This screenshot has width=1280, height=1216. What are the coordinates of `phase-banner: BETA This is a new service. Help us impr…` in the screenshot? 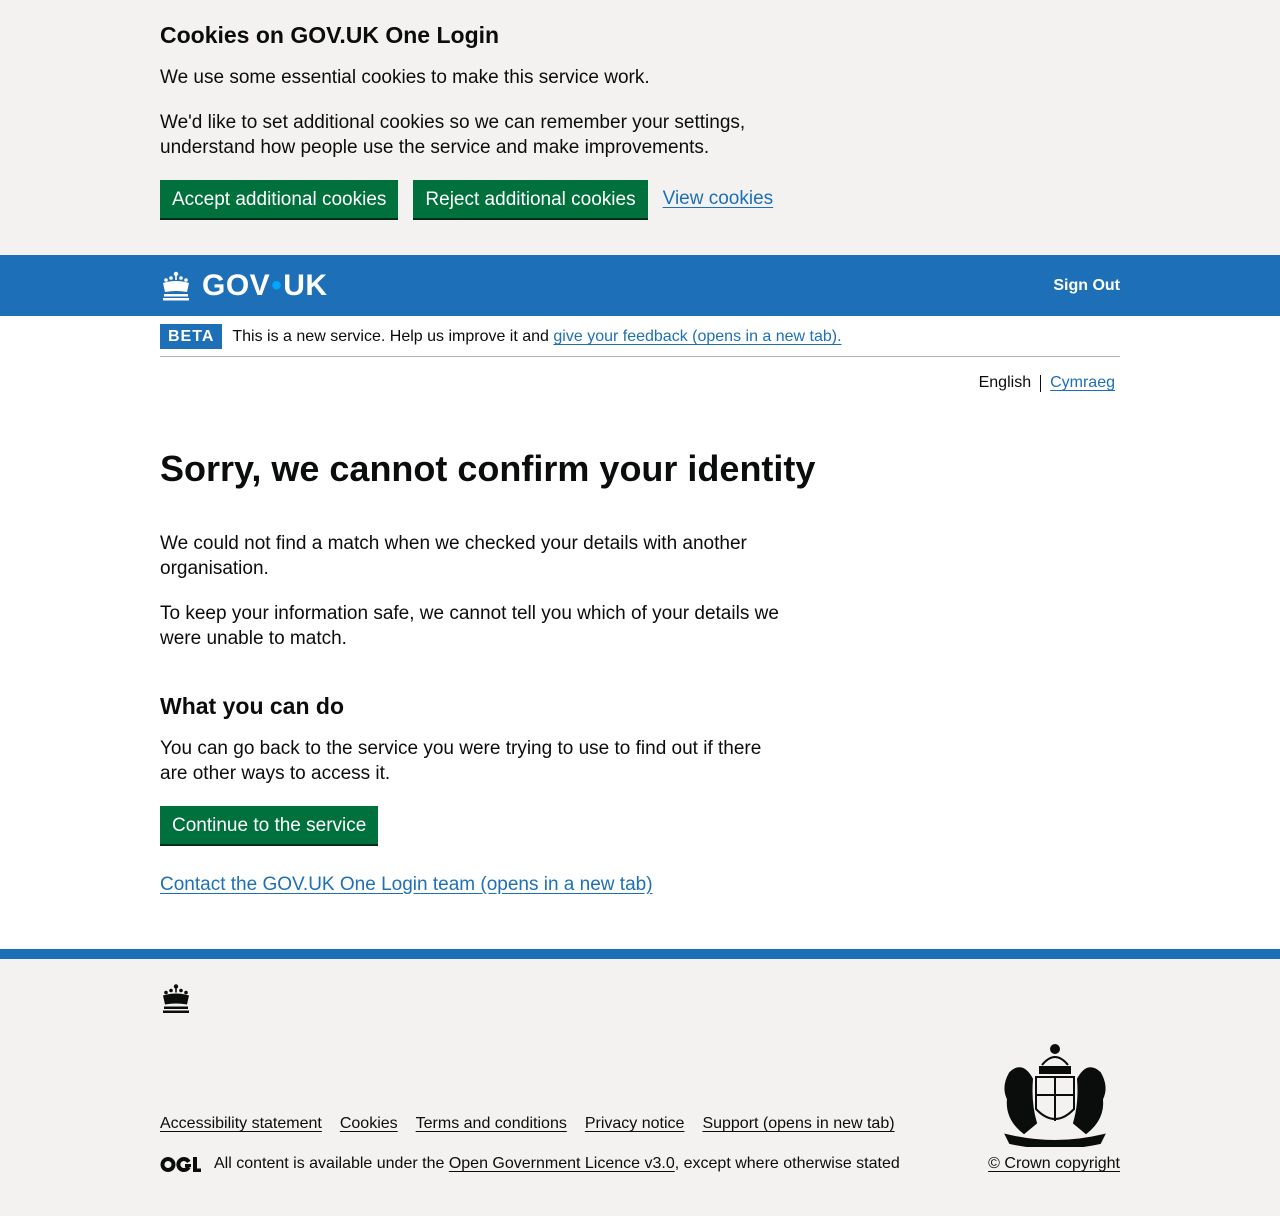 It's located at (640, 336).